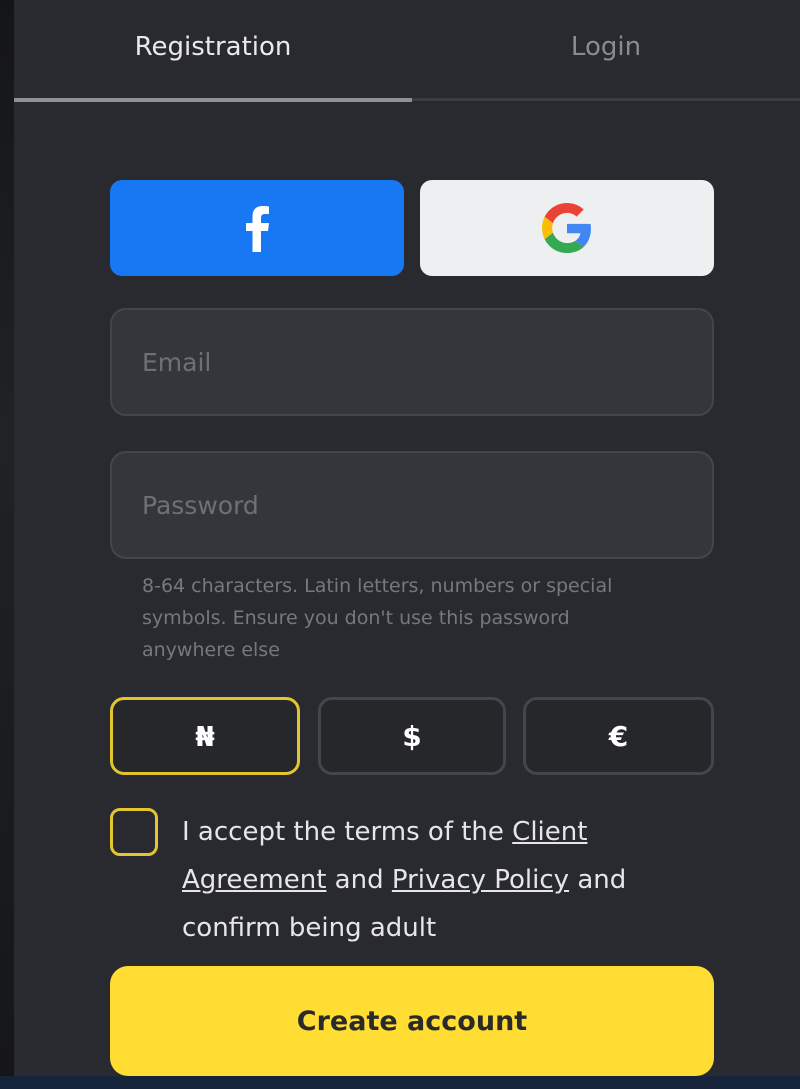  I want to click on currency-option-dollar: $, so click(412, 736).